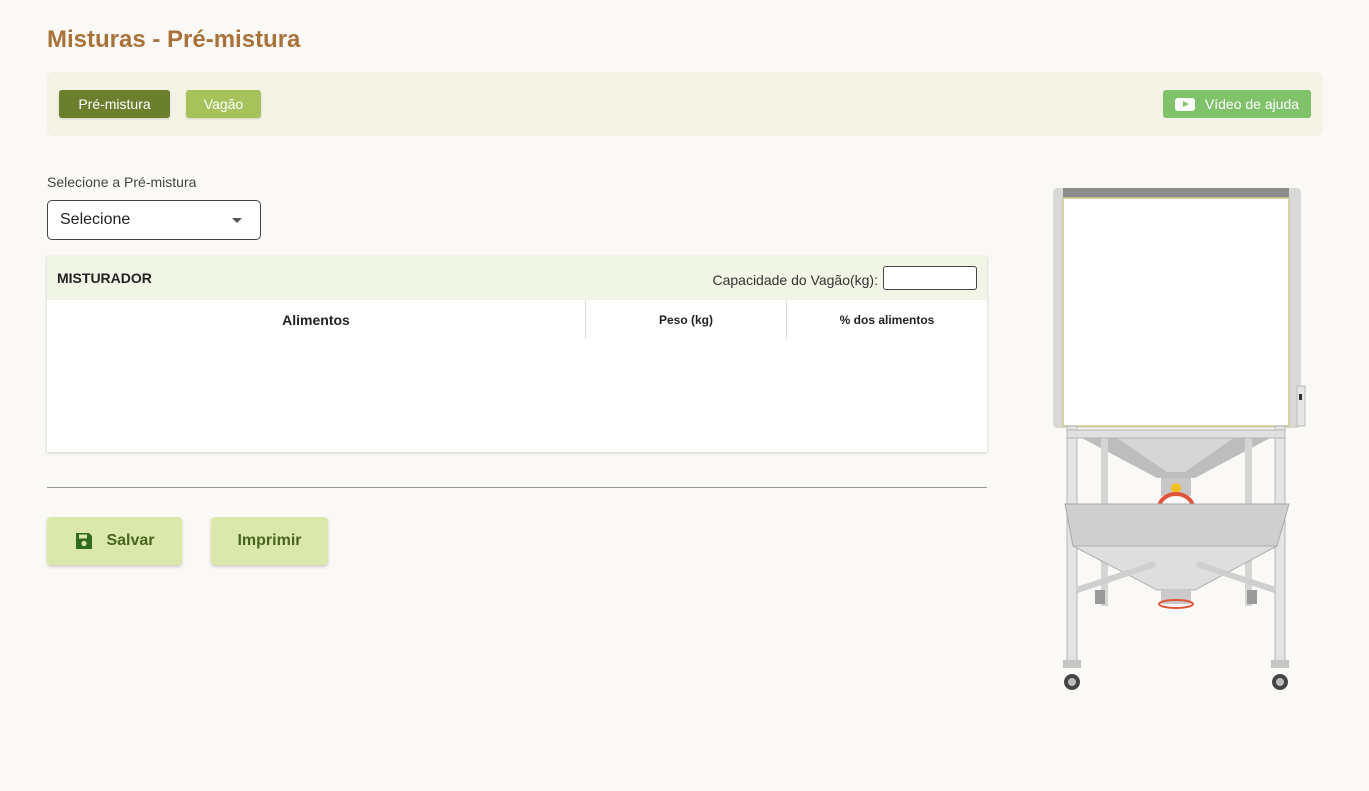  I want to click on save-button: Salvar, so click(114, 541).